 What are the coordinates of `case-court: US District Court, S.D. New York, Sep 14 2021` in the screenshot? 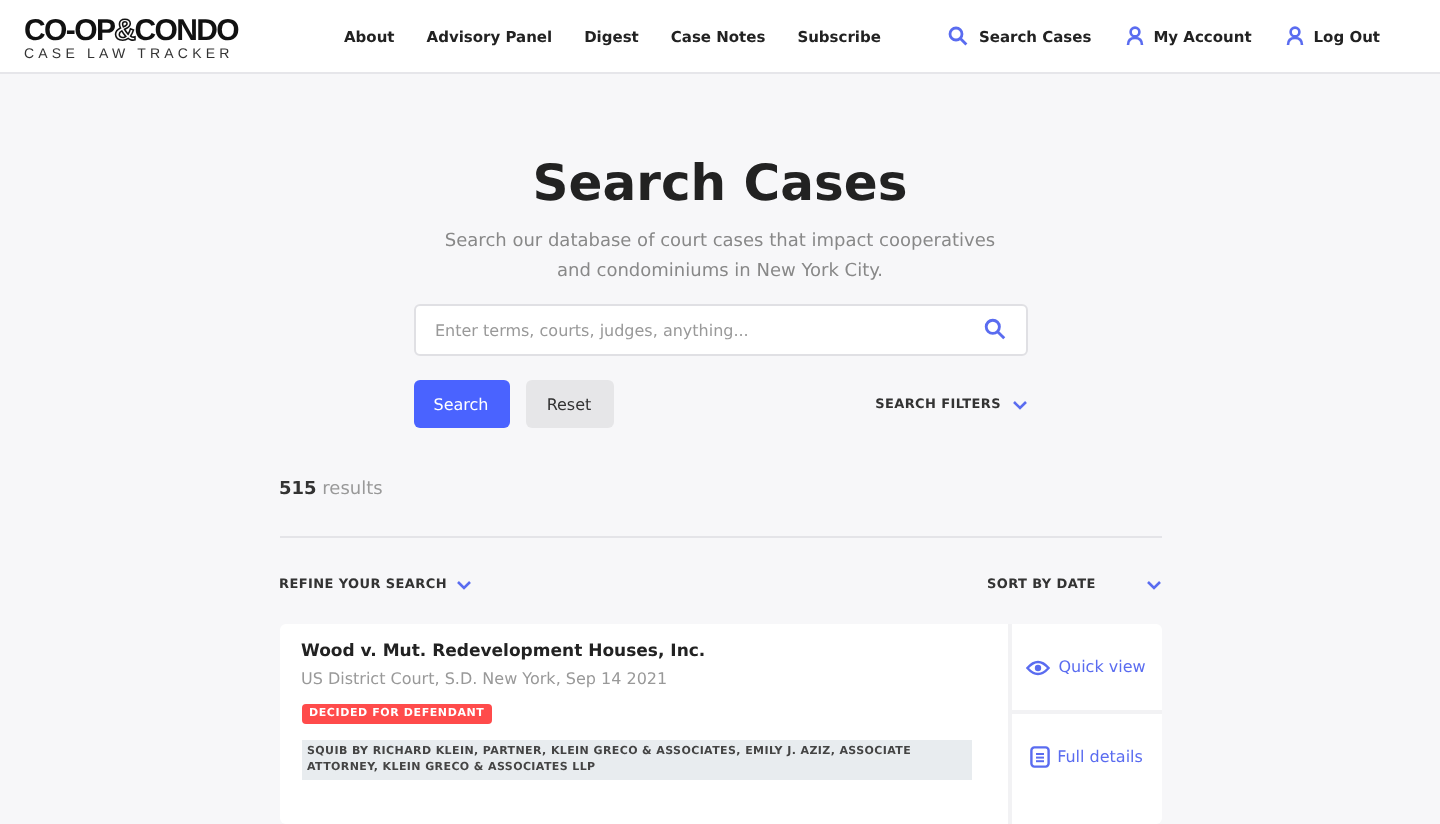 It's located at (484, 679).